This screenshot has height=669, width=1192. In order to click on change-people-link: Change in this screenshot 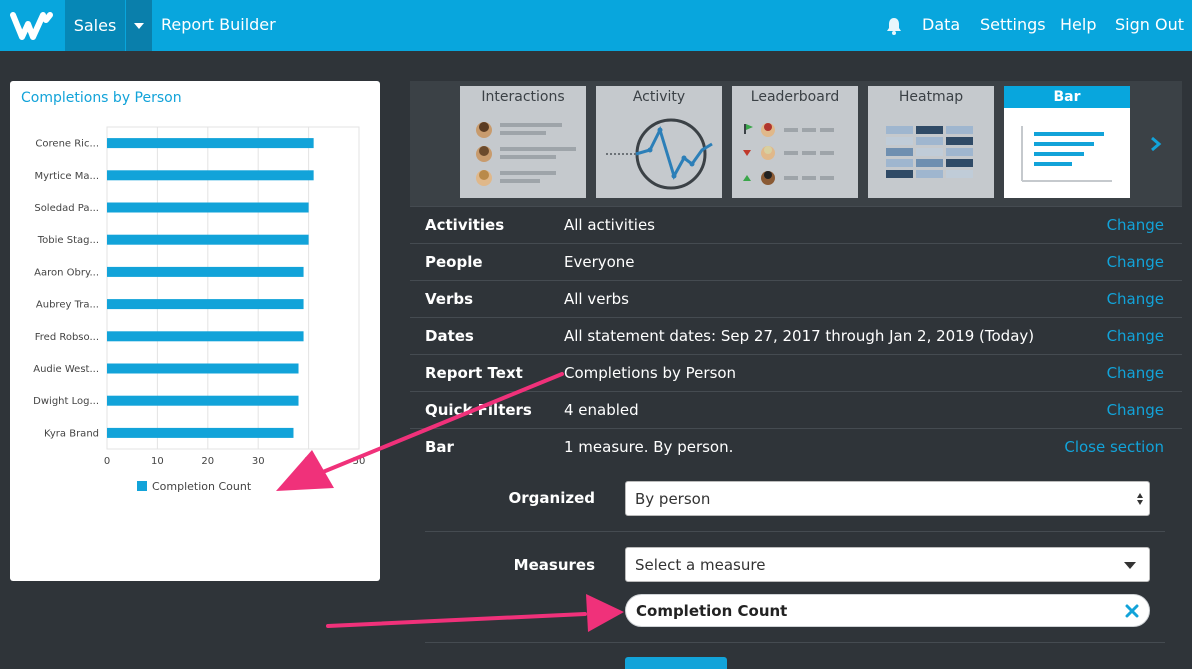, I will do `click(1135, 262)`.